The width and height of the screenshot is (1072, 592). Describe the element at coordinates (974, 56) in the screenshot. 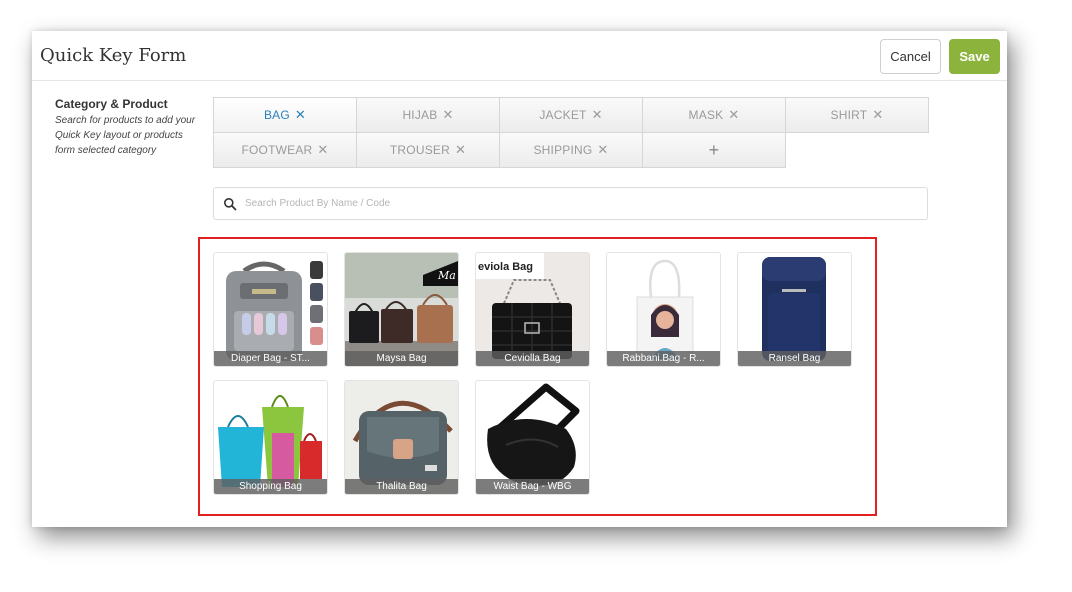

I see `save-button: Save` at that location.